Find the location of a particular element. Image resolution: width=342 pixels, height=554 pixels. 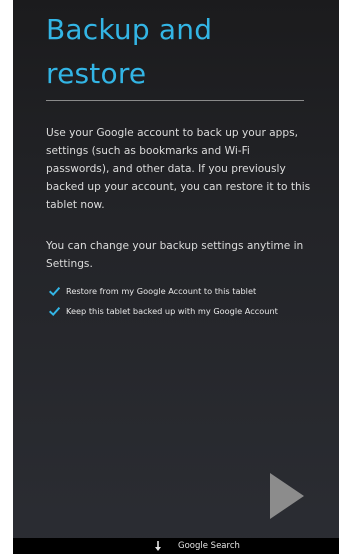

play-arrow-icon is located at coordinates (287, 496).